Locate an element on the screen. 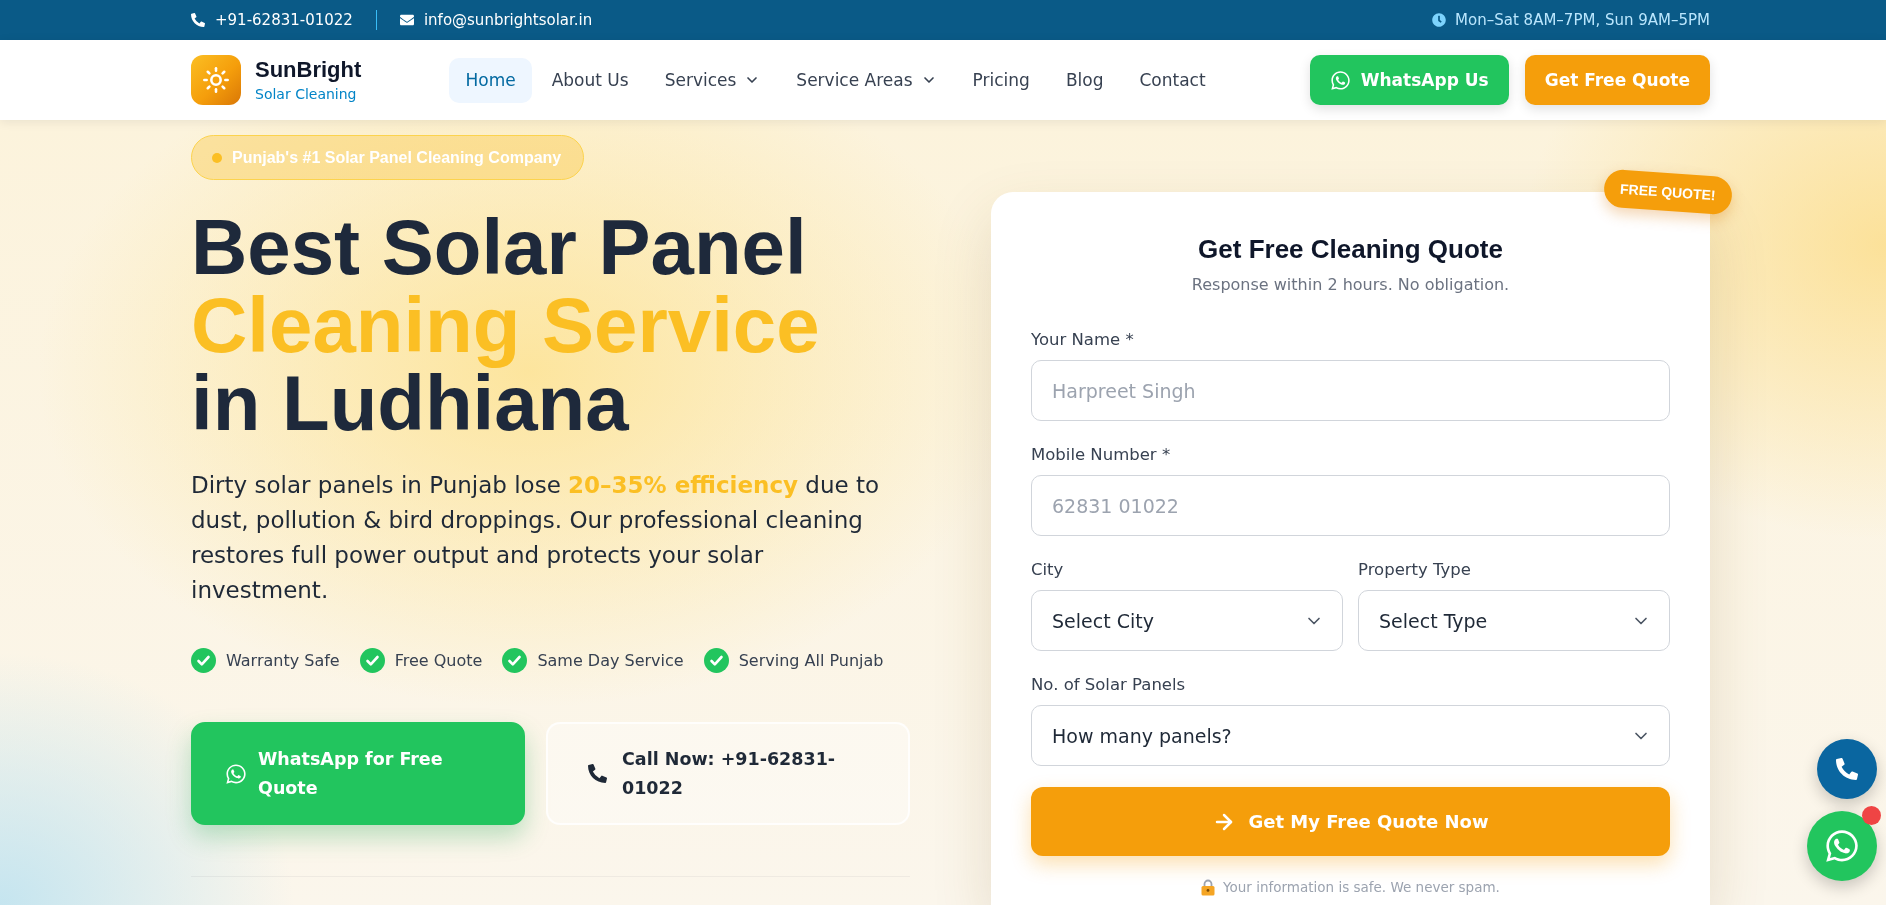 The image size is (1886, 905). brand-tagline: Solar Cleaning is located at coordinates (306, 94).